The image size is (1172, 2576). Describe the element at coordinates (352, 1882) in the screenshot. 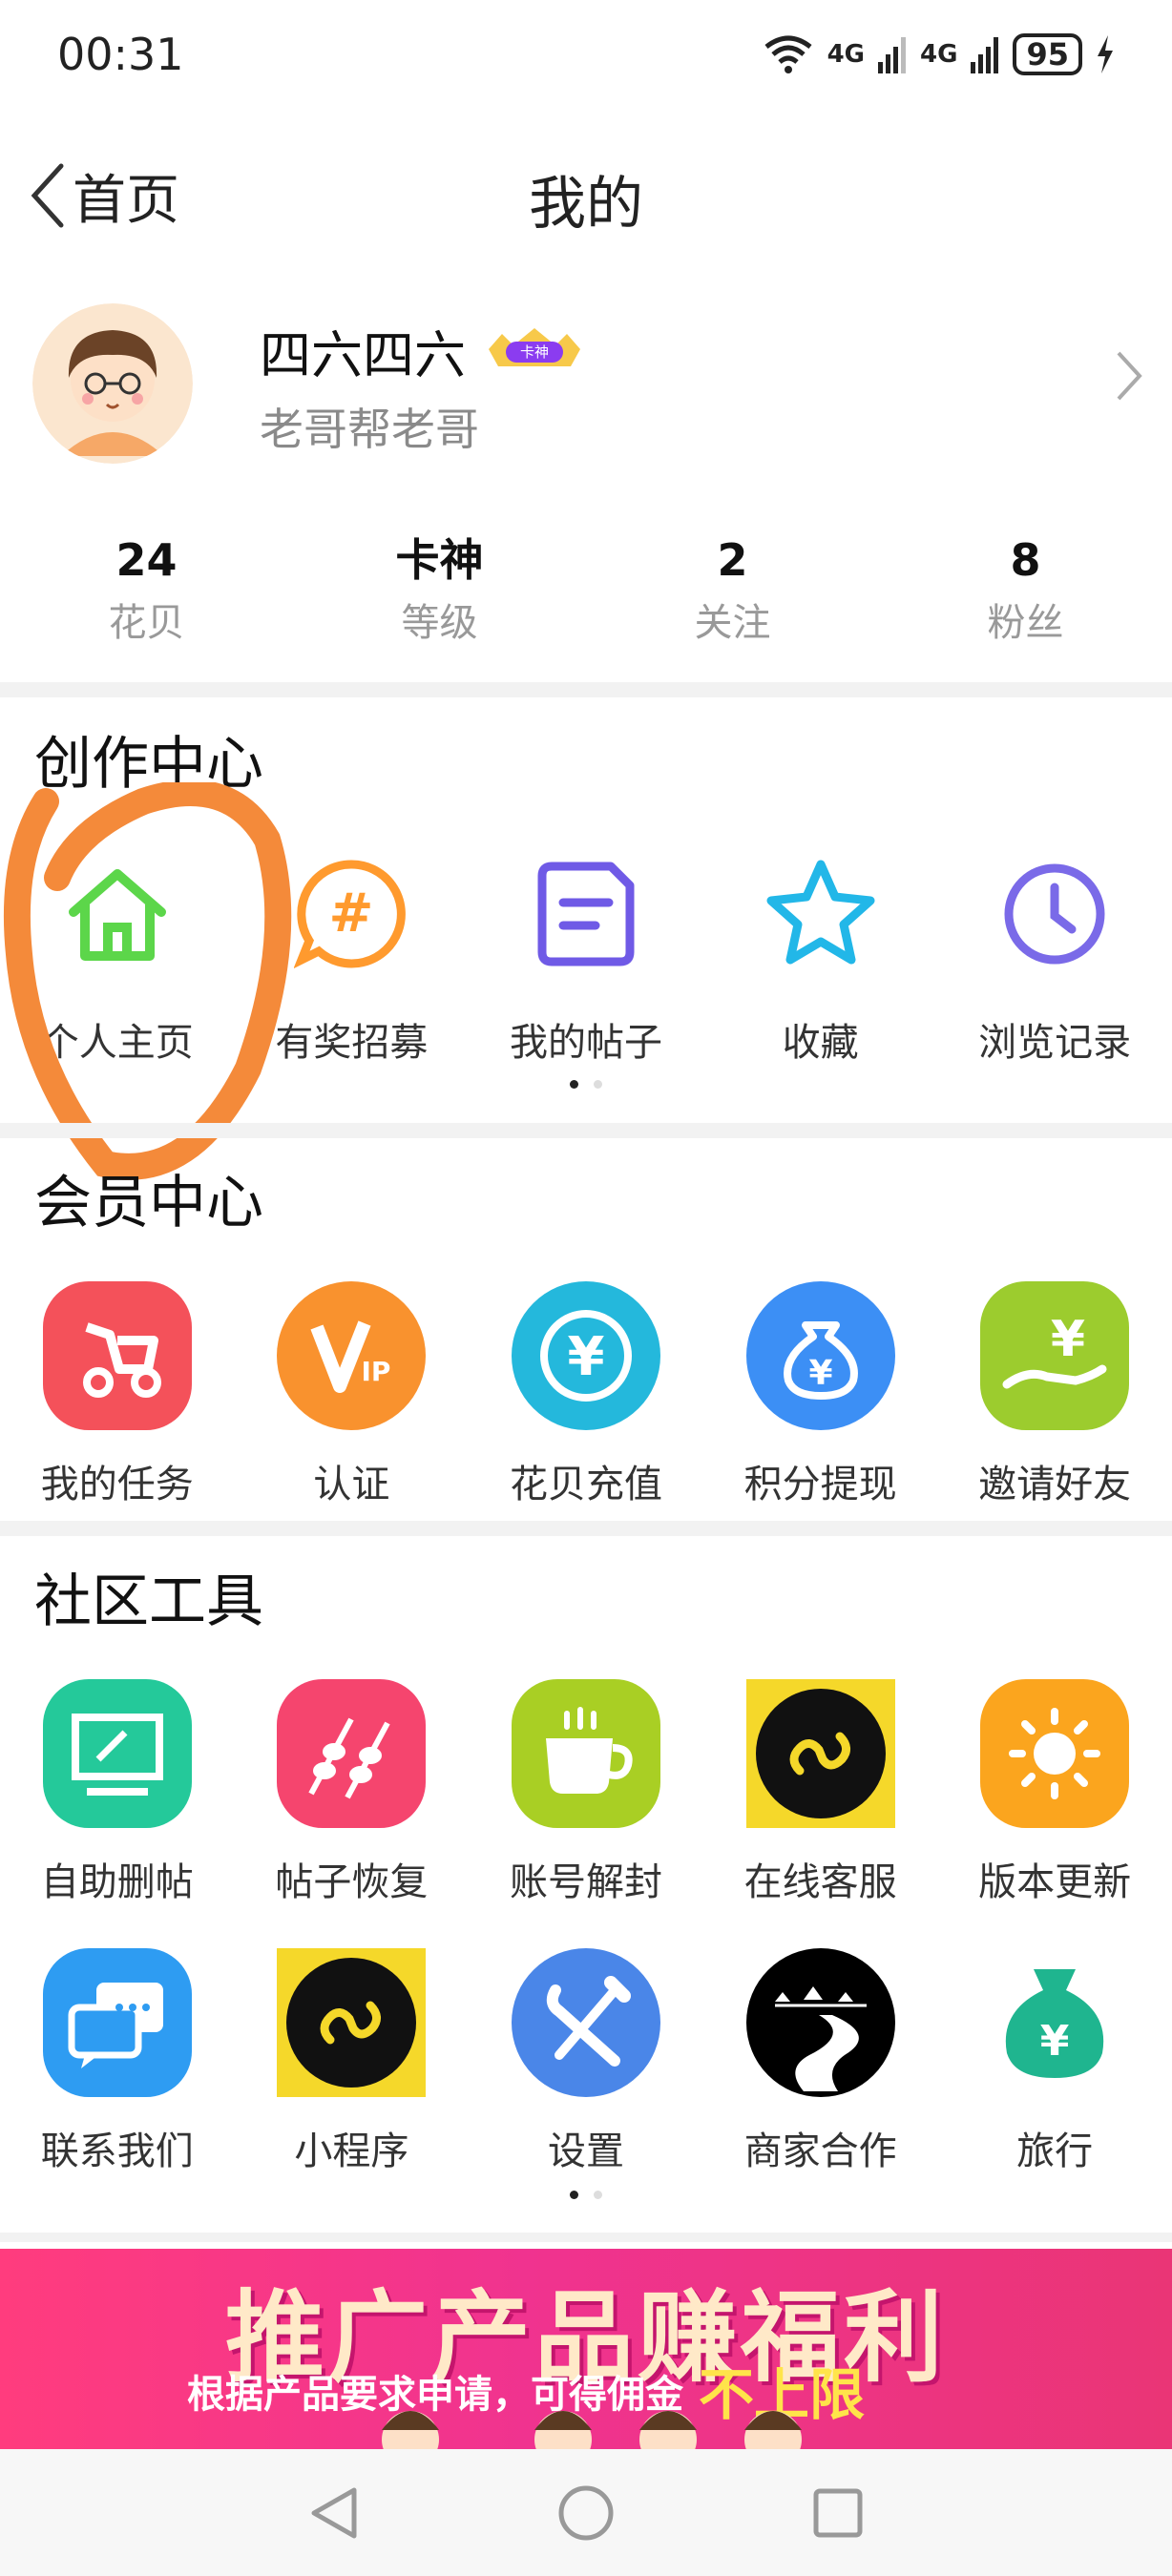

I see `item-label: 帖子恢复` at that location.